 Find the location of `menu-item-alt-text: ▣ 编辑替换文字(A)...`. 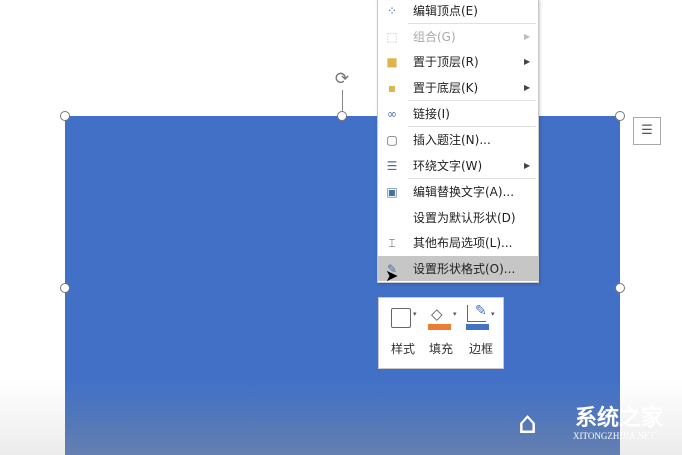

menu-item-alt-text: ▣ 编辑替换文字(A)... is located at coordinates (458, 191).